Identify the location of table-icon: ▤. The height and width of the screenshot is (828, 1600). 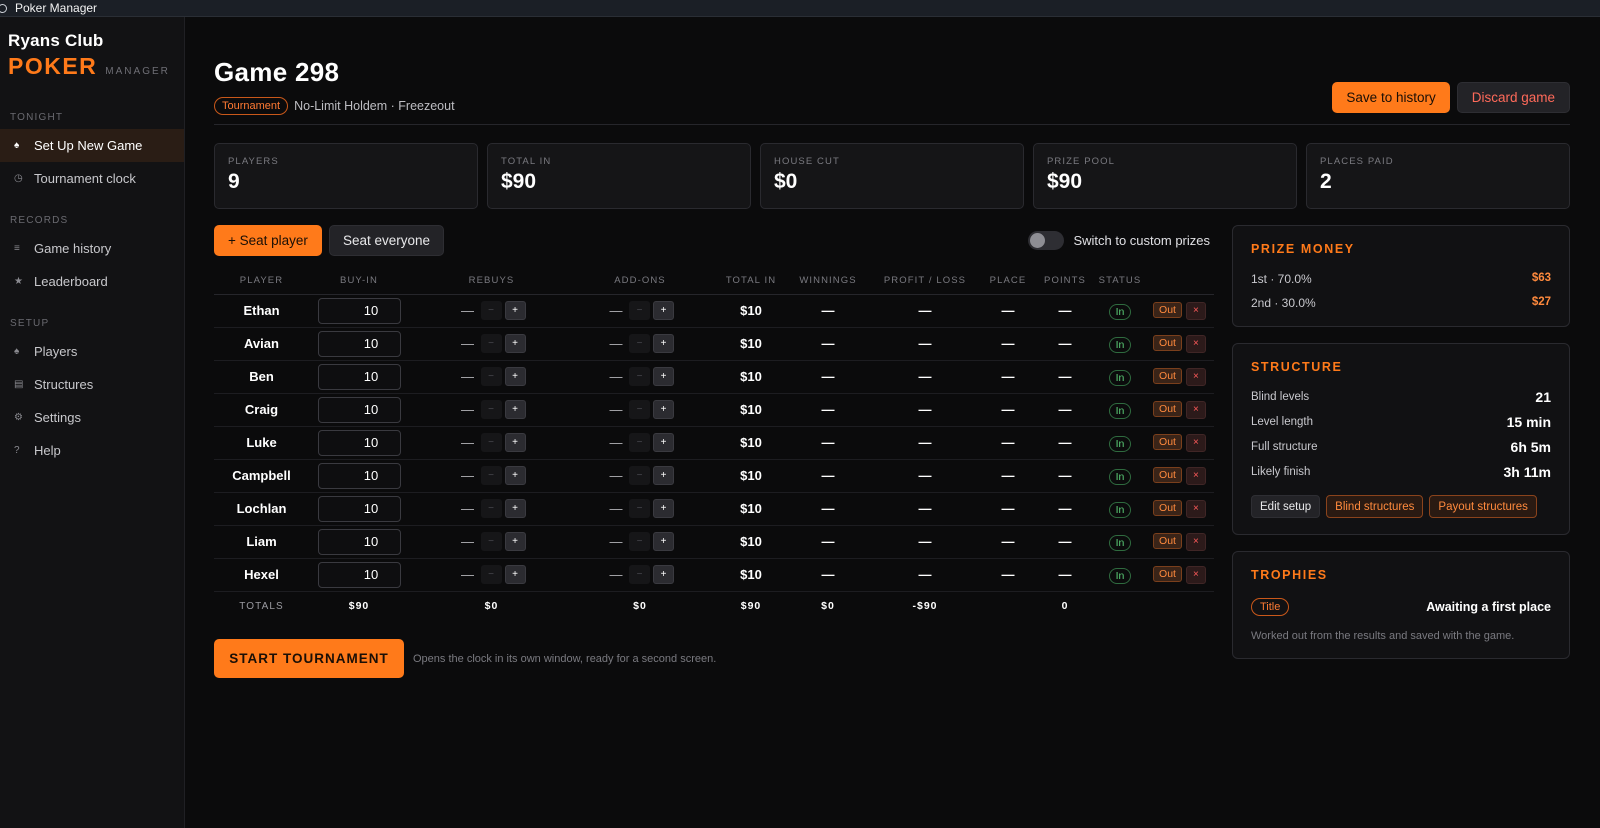
(19, 384).